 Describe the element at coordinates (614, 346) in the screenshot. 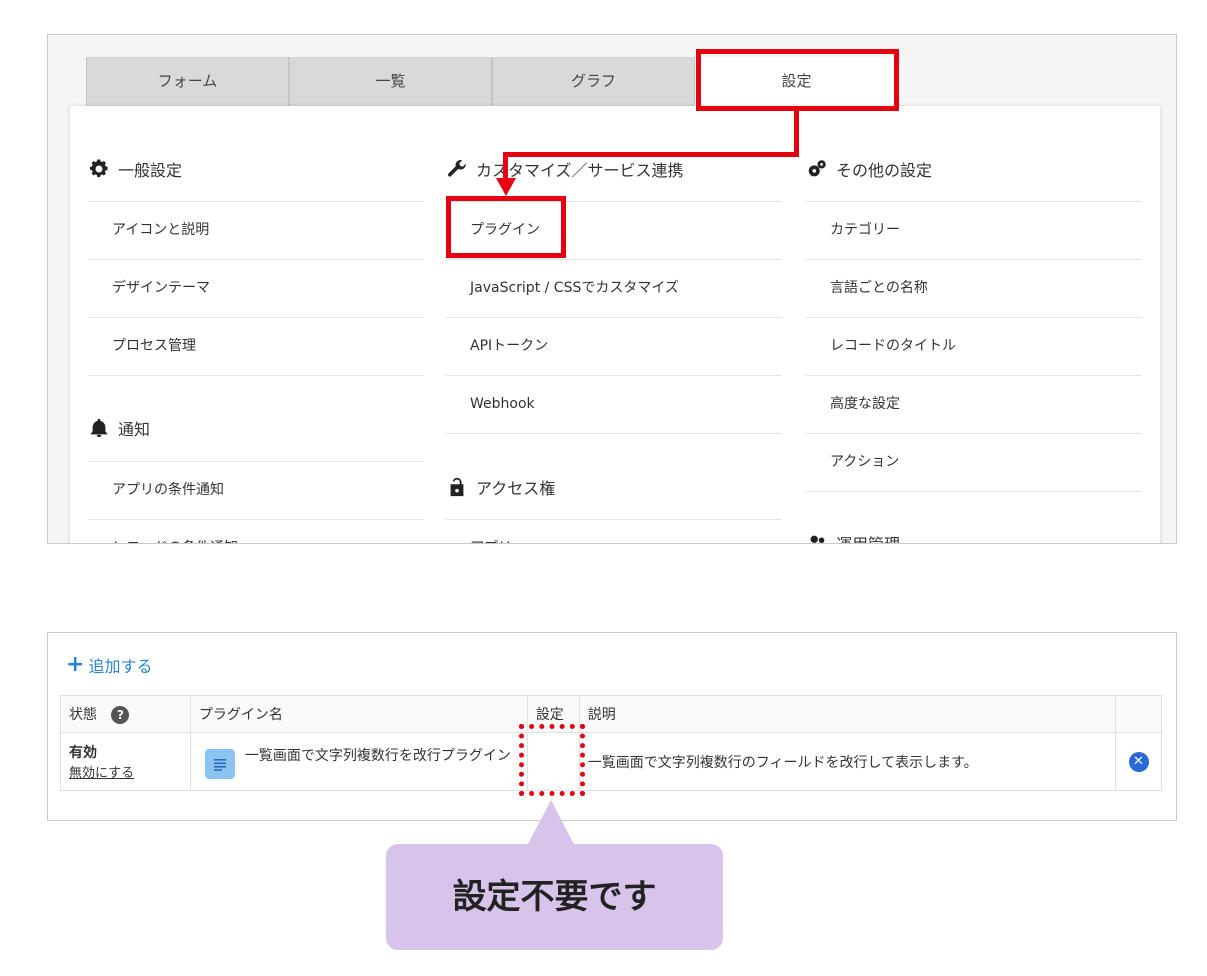

I see `menu-item-api-token: APIトークン` at that location.